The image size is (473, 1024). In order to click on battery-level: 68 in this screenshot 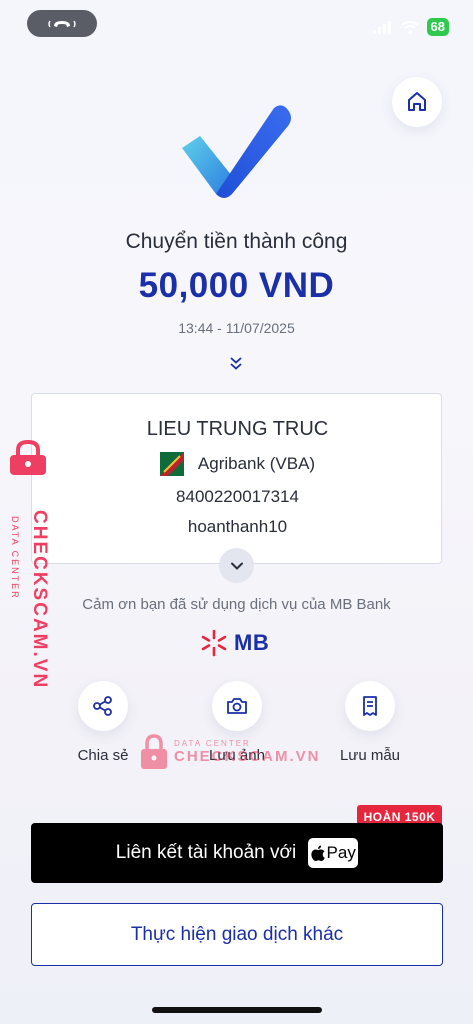, I will do `click(437, 27)`.